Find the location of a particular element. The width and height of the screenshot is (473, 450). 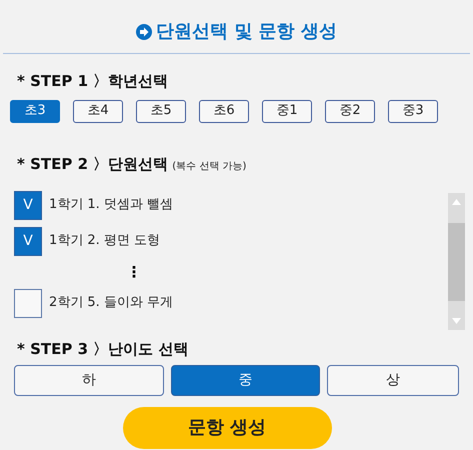

unit-label: 1학기 1. 덧셈과 뺄셈 is located at coordinates (111, 205).